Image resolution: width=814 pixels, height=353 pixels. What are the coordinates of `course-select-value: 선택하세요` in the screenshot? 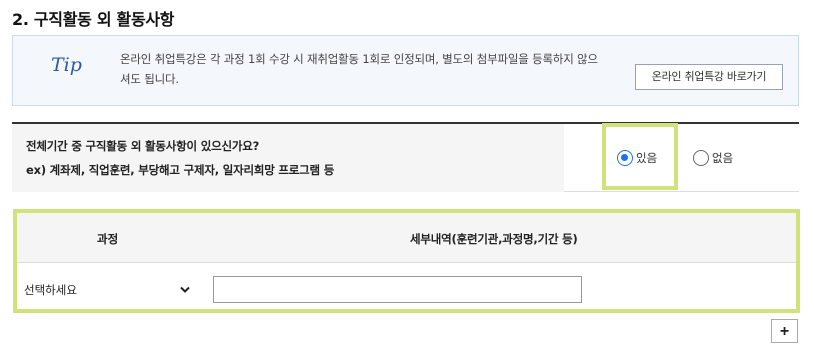 It's located at (50, 290).